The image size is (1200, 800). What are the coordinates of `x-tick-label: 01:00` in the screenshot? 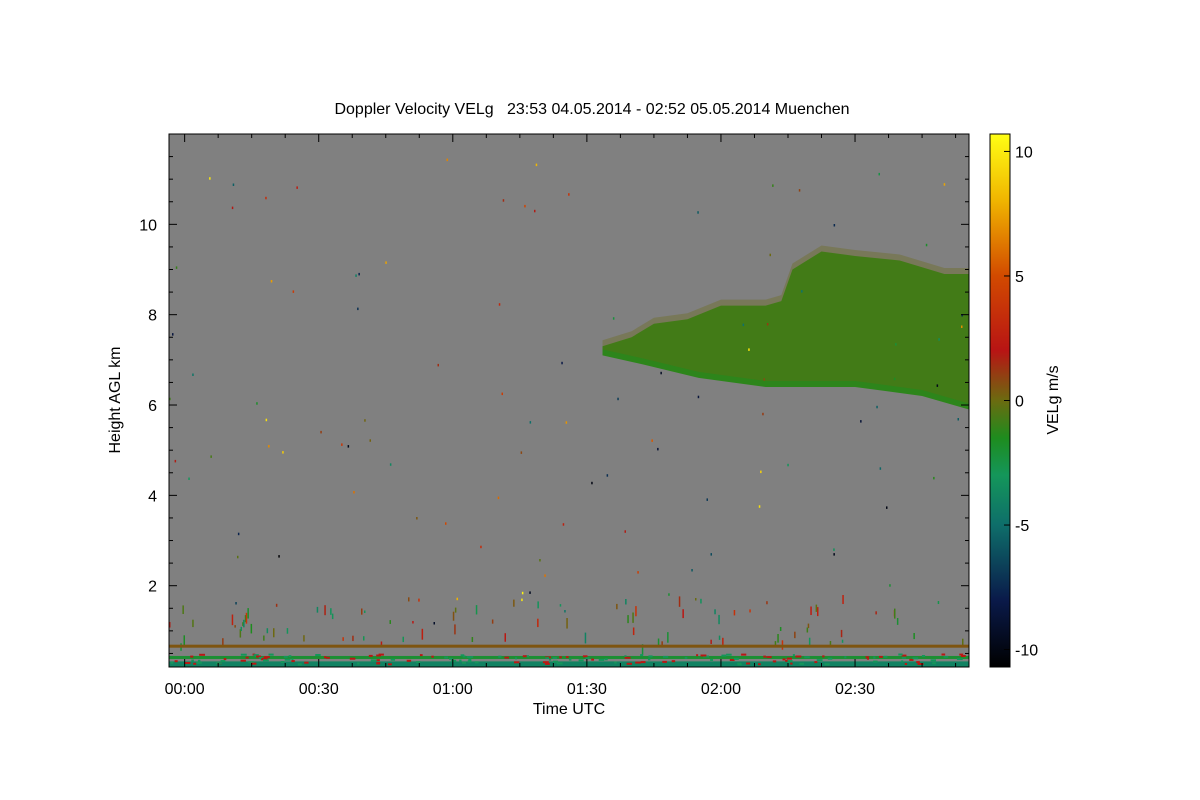 It's located at (453, 689).